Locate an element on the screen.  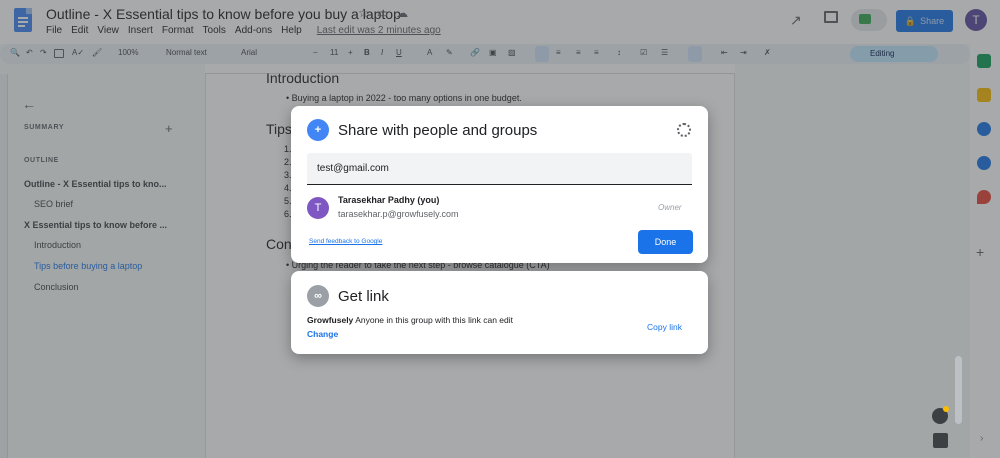
scrollbar is located at coordinates (958, 390).